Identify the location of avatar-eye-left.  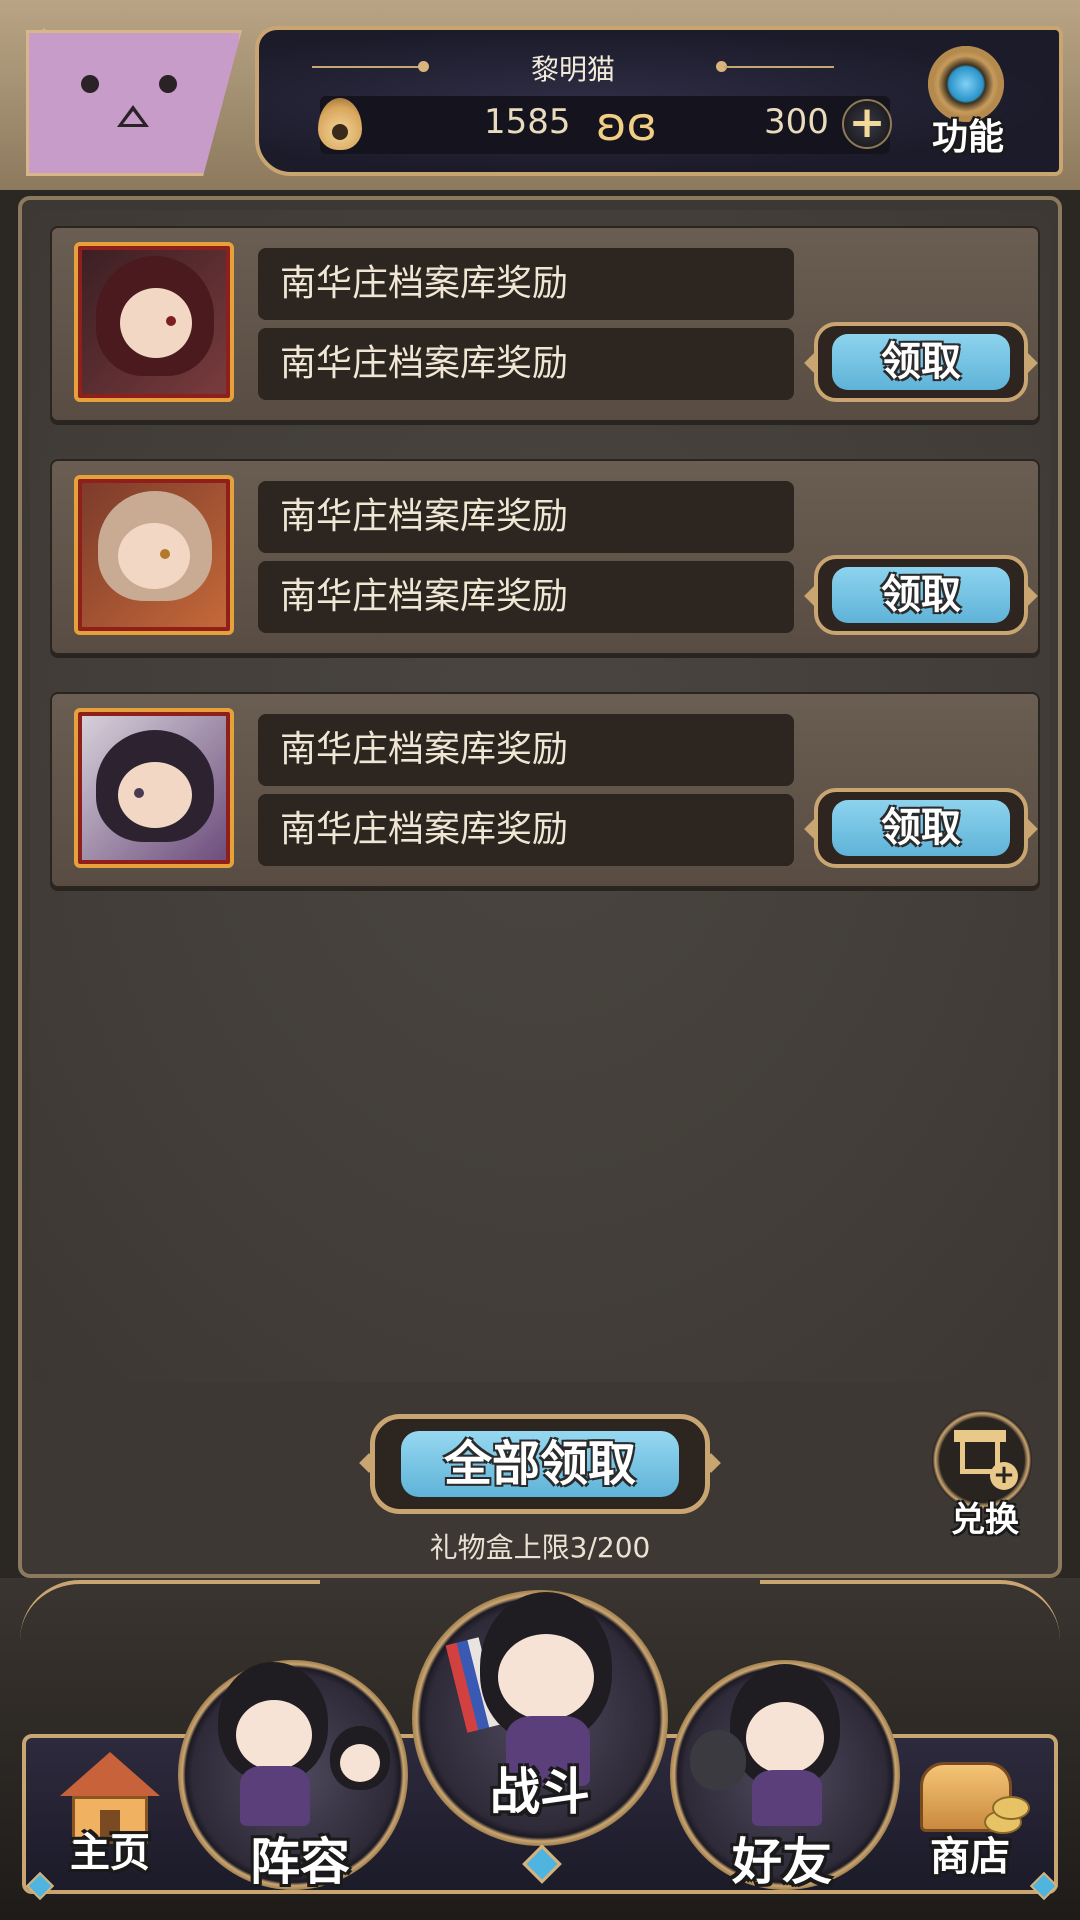
(90, 84).